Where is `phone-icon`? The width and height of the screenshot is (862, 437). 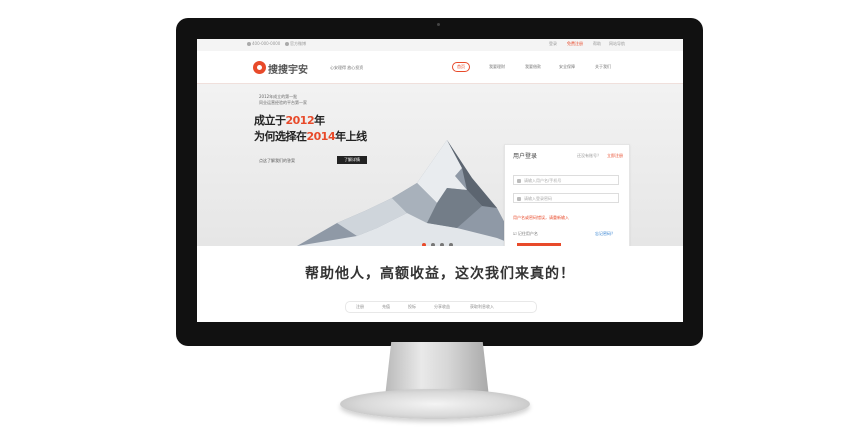 phone-icon is located at coordinates (249, 44).